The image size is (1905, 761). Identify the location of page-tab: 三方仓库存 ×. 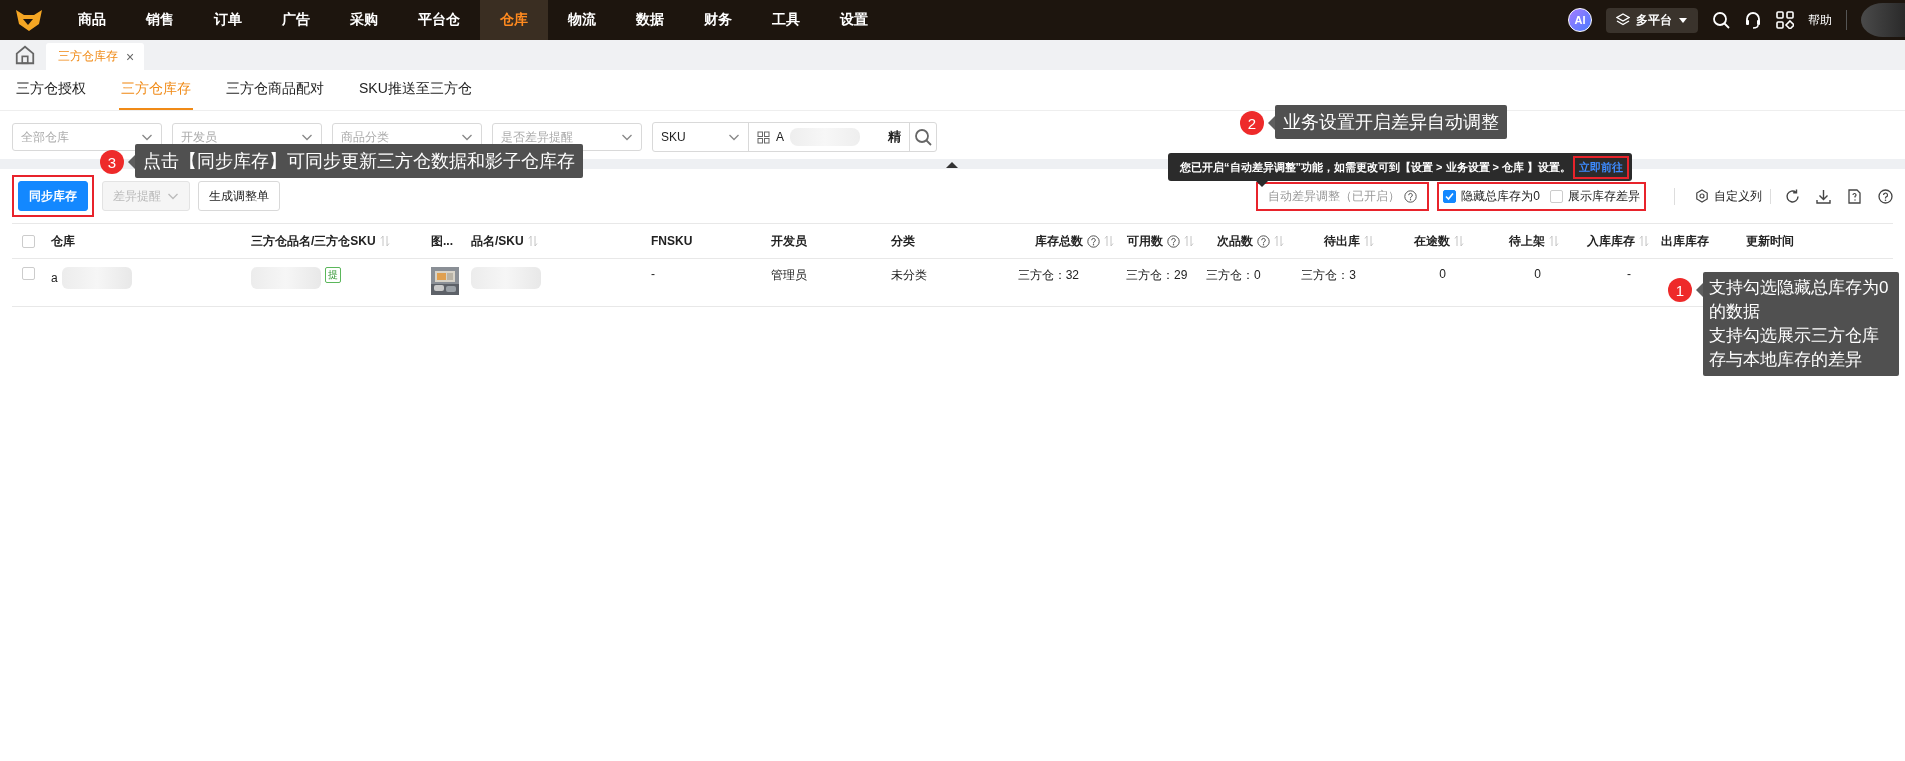
(95, 56).